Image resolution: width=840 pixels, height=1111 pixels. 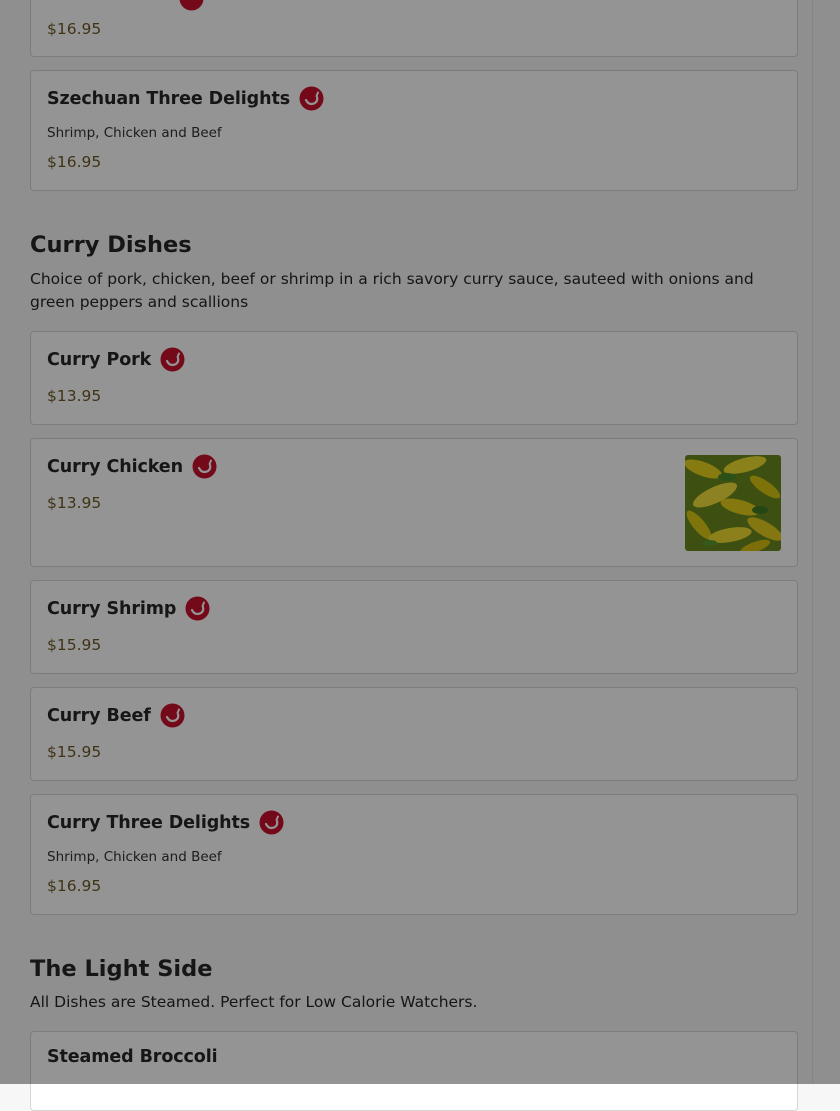 What do you see at coordinates (121, 969) in the screenshot?
I see `section-title: The Light Side` at bounding box center [121, 969].